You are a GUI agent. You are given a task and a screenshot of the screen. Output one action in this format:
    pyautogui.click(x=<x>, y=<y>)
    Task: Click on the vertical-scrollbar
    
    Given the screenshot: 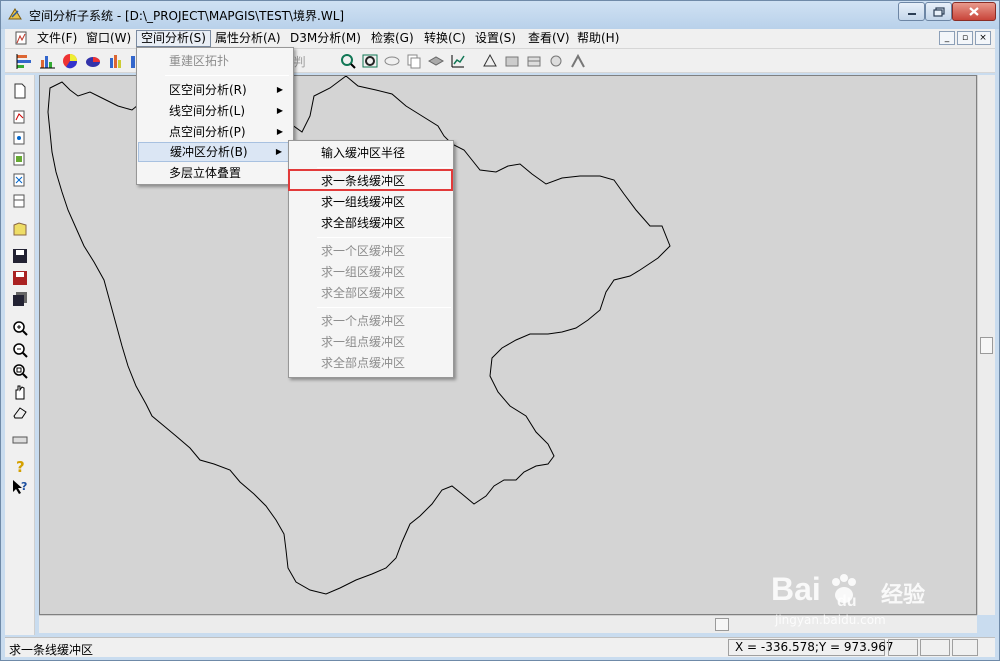 What is the action you would take?
    pyautogui.click(x=986, y=345)
    